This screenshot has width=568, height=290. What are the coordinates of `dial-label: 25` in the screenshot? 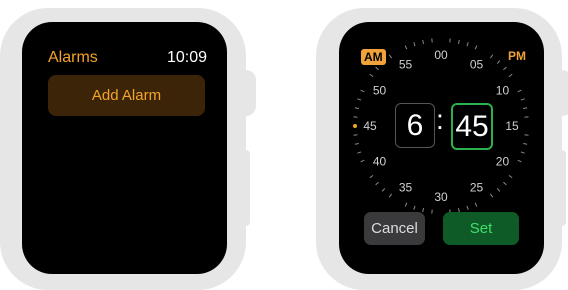 It's located at (477, 187).